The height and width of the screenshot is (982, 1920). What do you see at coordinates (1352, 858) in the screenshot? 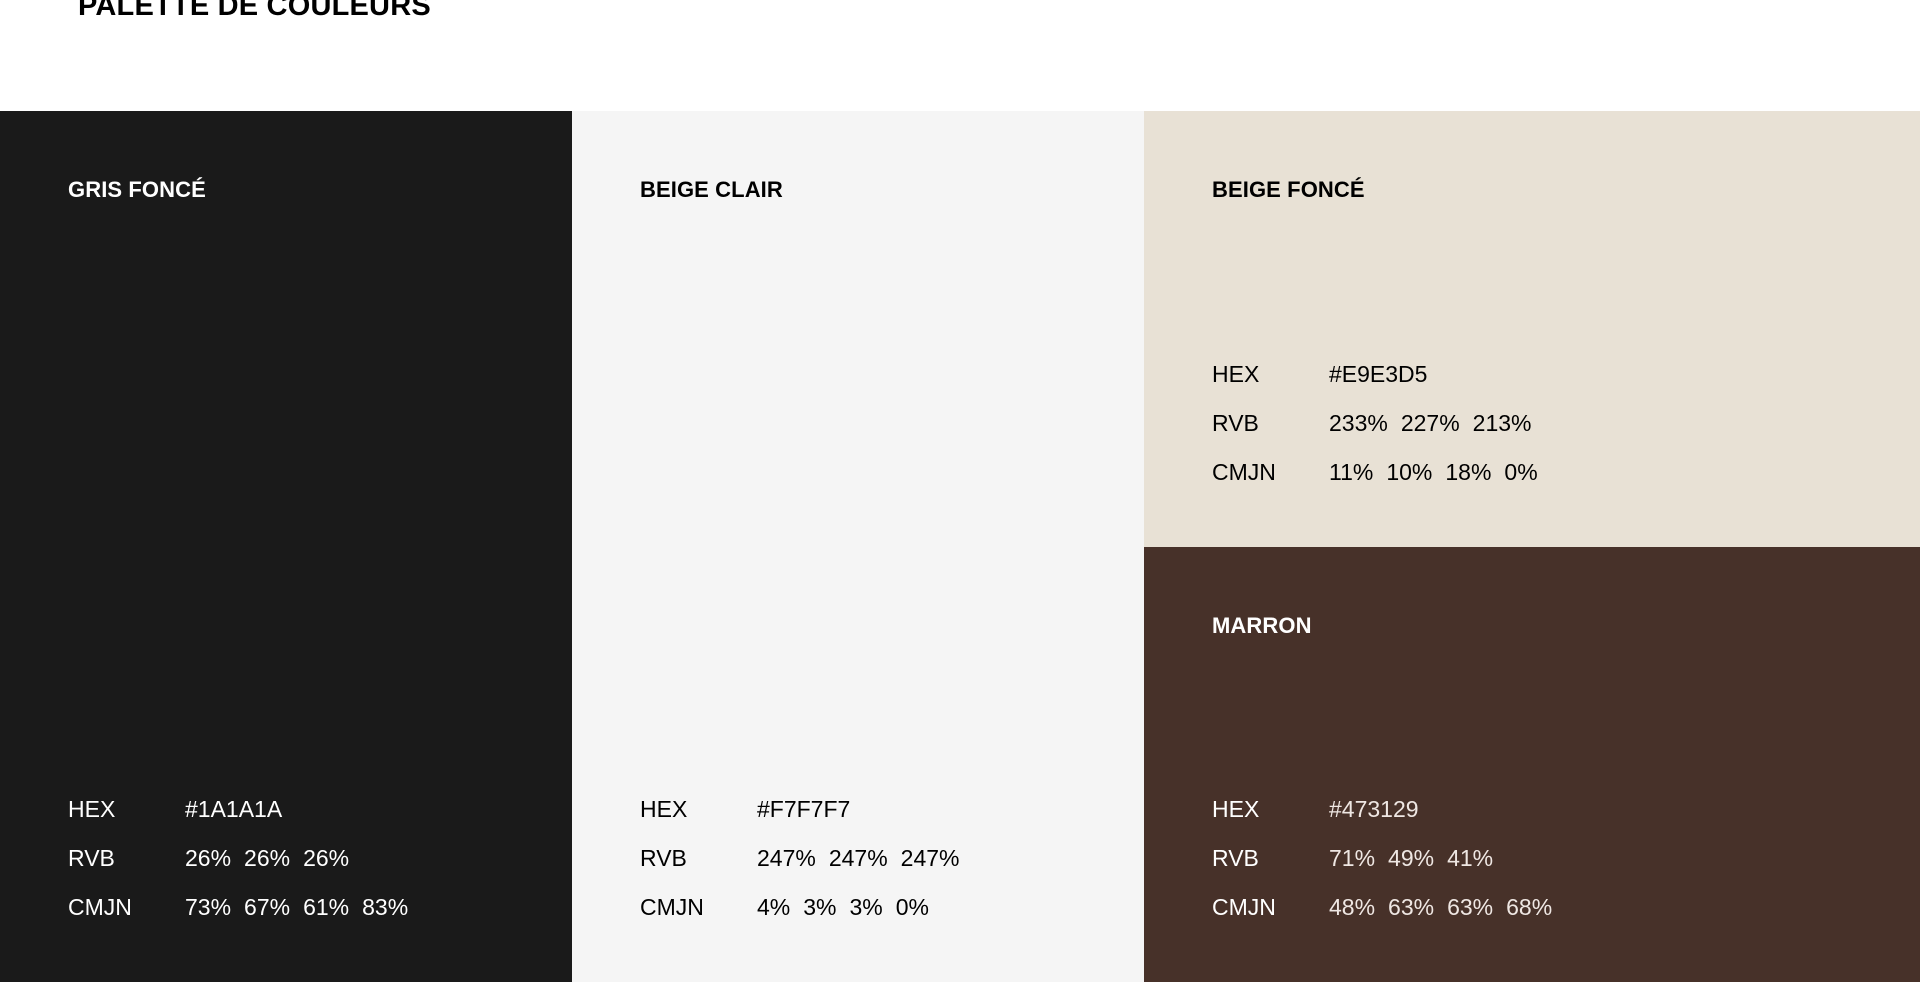
I see `rgb-value-r: 71%` at bounding box center [1352, 858].